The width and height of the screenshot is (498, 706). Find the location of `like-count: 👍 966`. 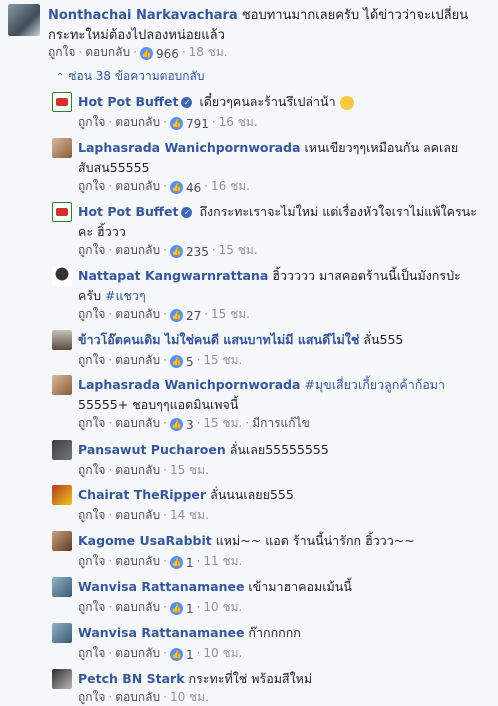

like-count: 👍 966 is located at coordinates (159, 54).